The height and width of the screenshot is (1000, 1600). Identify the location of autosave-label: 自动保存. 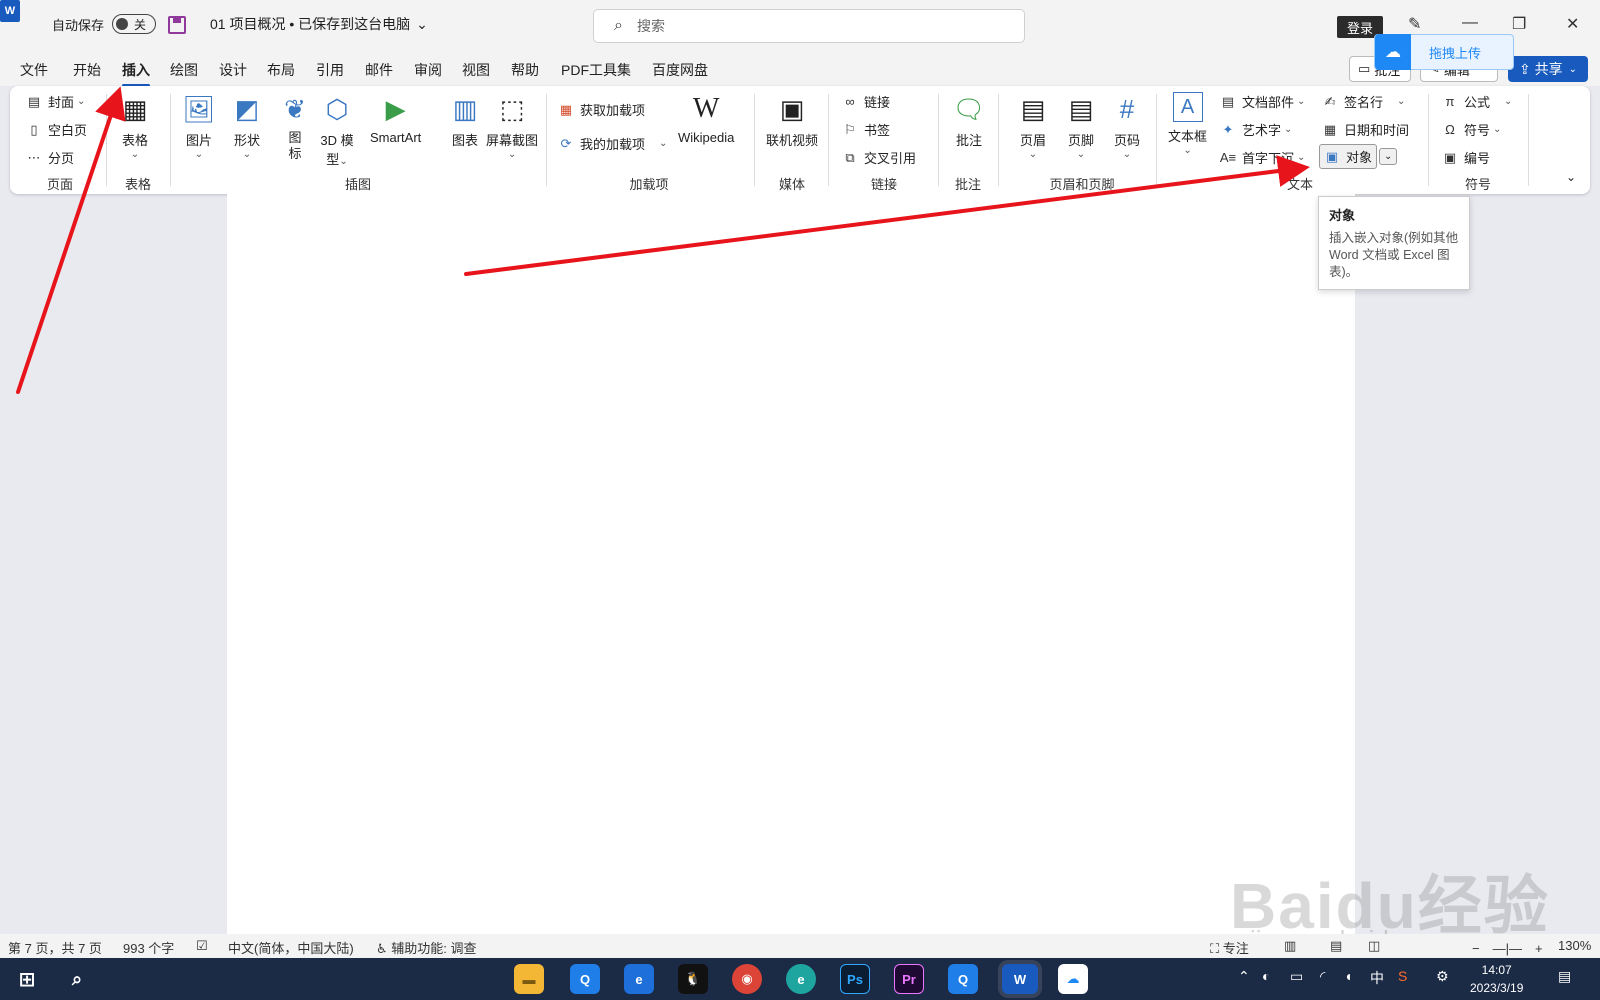
(78, 25).